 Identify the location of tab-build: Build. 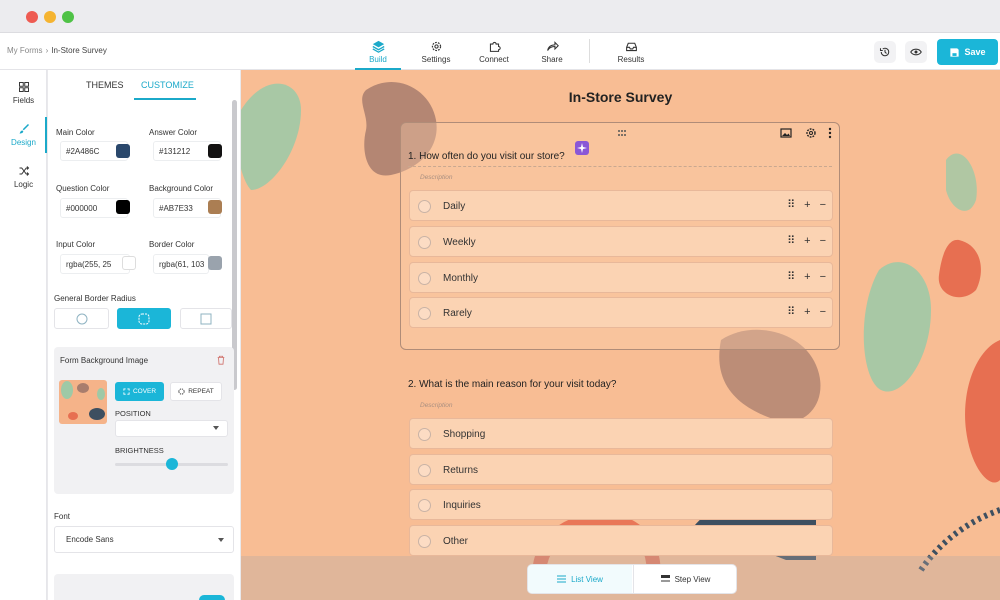
(378, 51).